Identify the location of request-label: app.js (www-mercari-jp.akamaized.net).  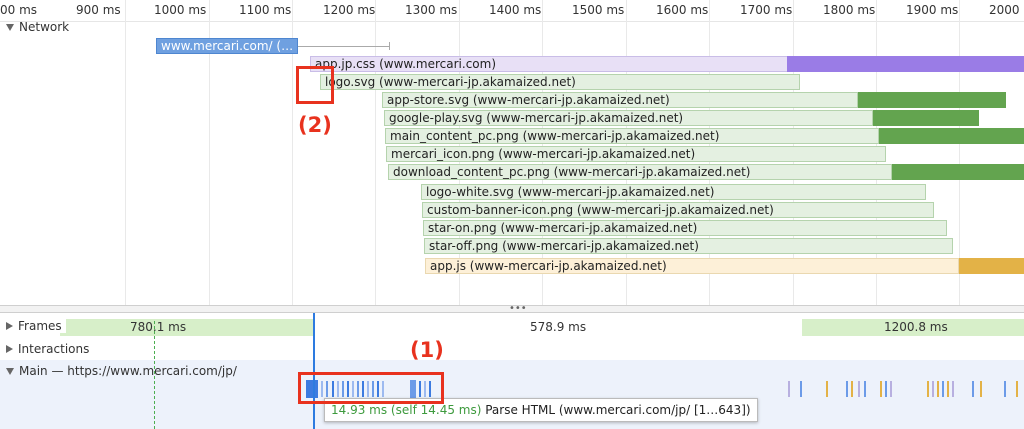
(548, 266).